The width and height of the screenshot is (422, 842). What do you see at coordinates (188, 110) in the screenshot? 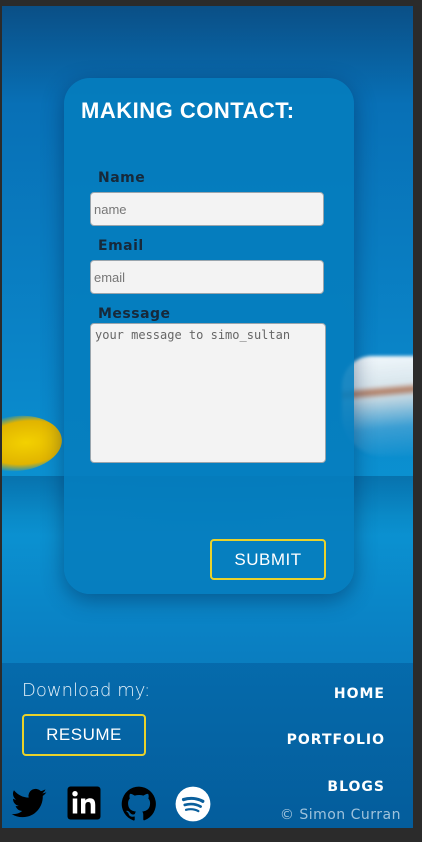
I see `contact-title: MAKING CONTACT:` at bounding box center [188, 110].